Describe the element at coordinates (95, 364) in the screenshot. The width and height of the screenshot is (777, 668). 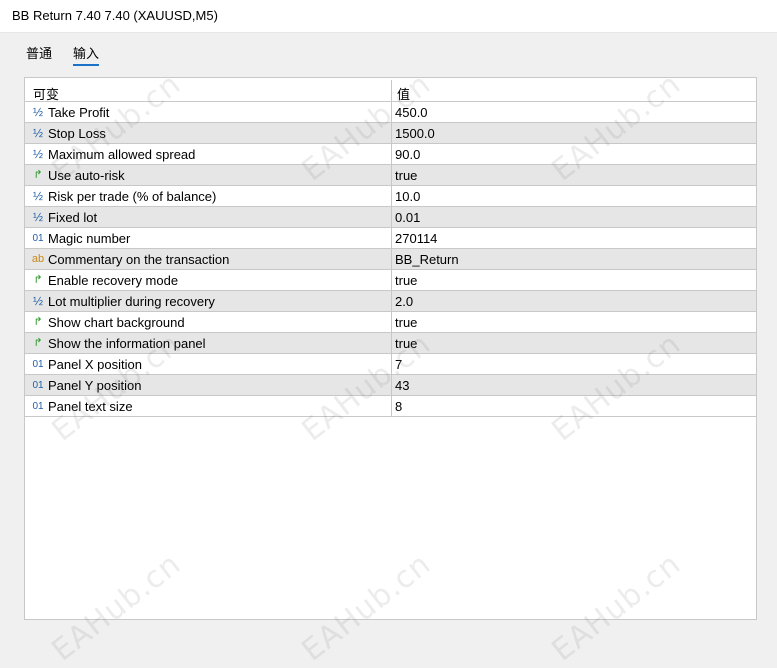
I see `parameter-name: Panel X position` at that location.